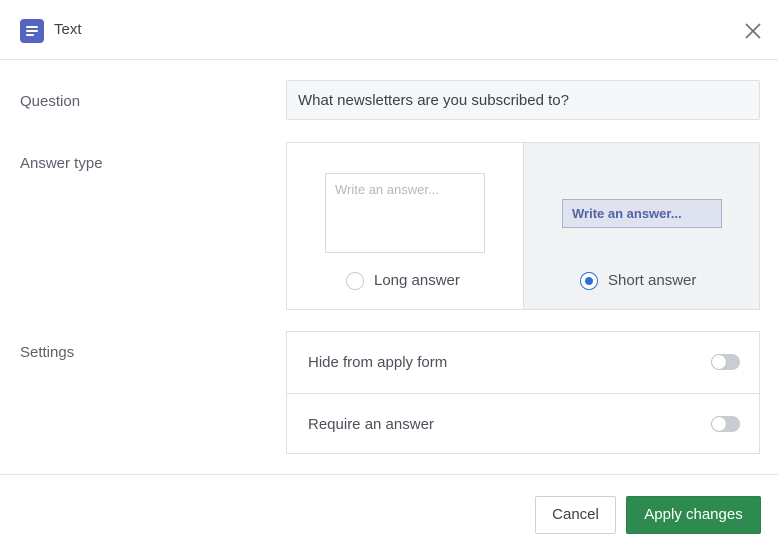  What do you see at coordinates (47, 352) in the screenshot?
I see `settings-label: Settings` at bounding box center [47, 352].